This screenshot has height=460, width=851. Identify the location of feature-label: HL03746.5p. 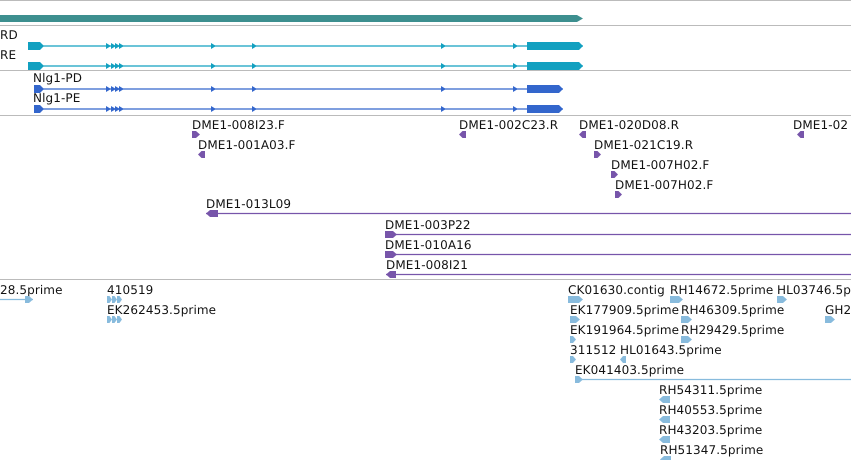
(814, 290).